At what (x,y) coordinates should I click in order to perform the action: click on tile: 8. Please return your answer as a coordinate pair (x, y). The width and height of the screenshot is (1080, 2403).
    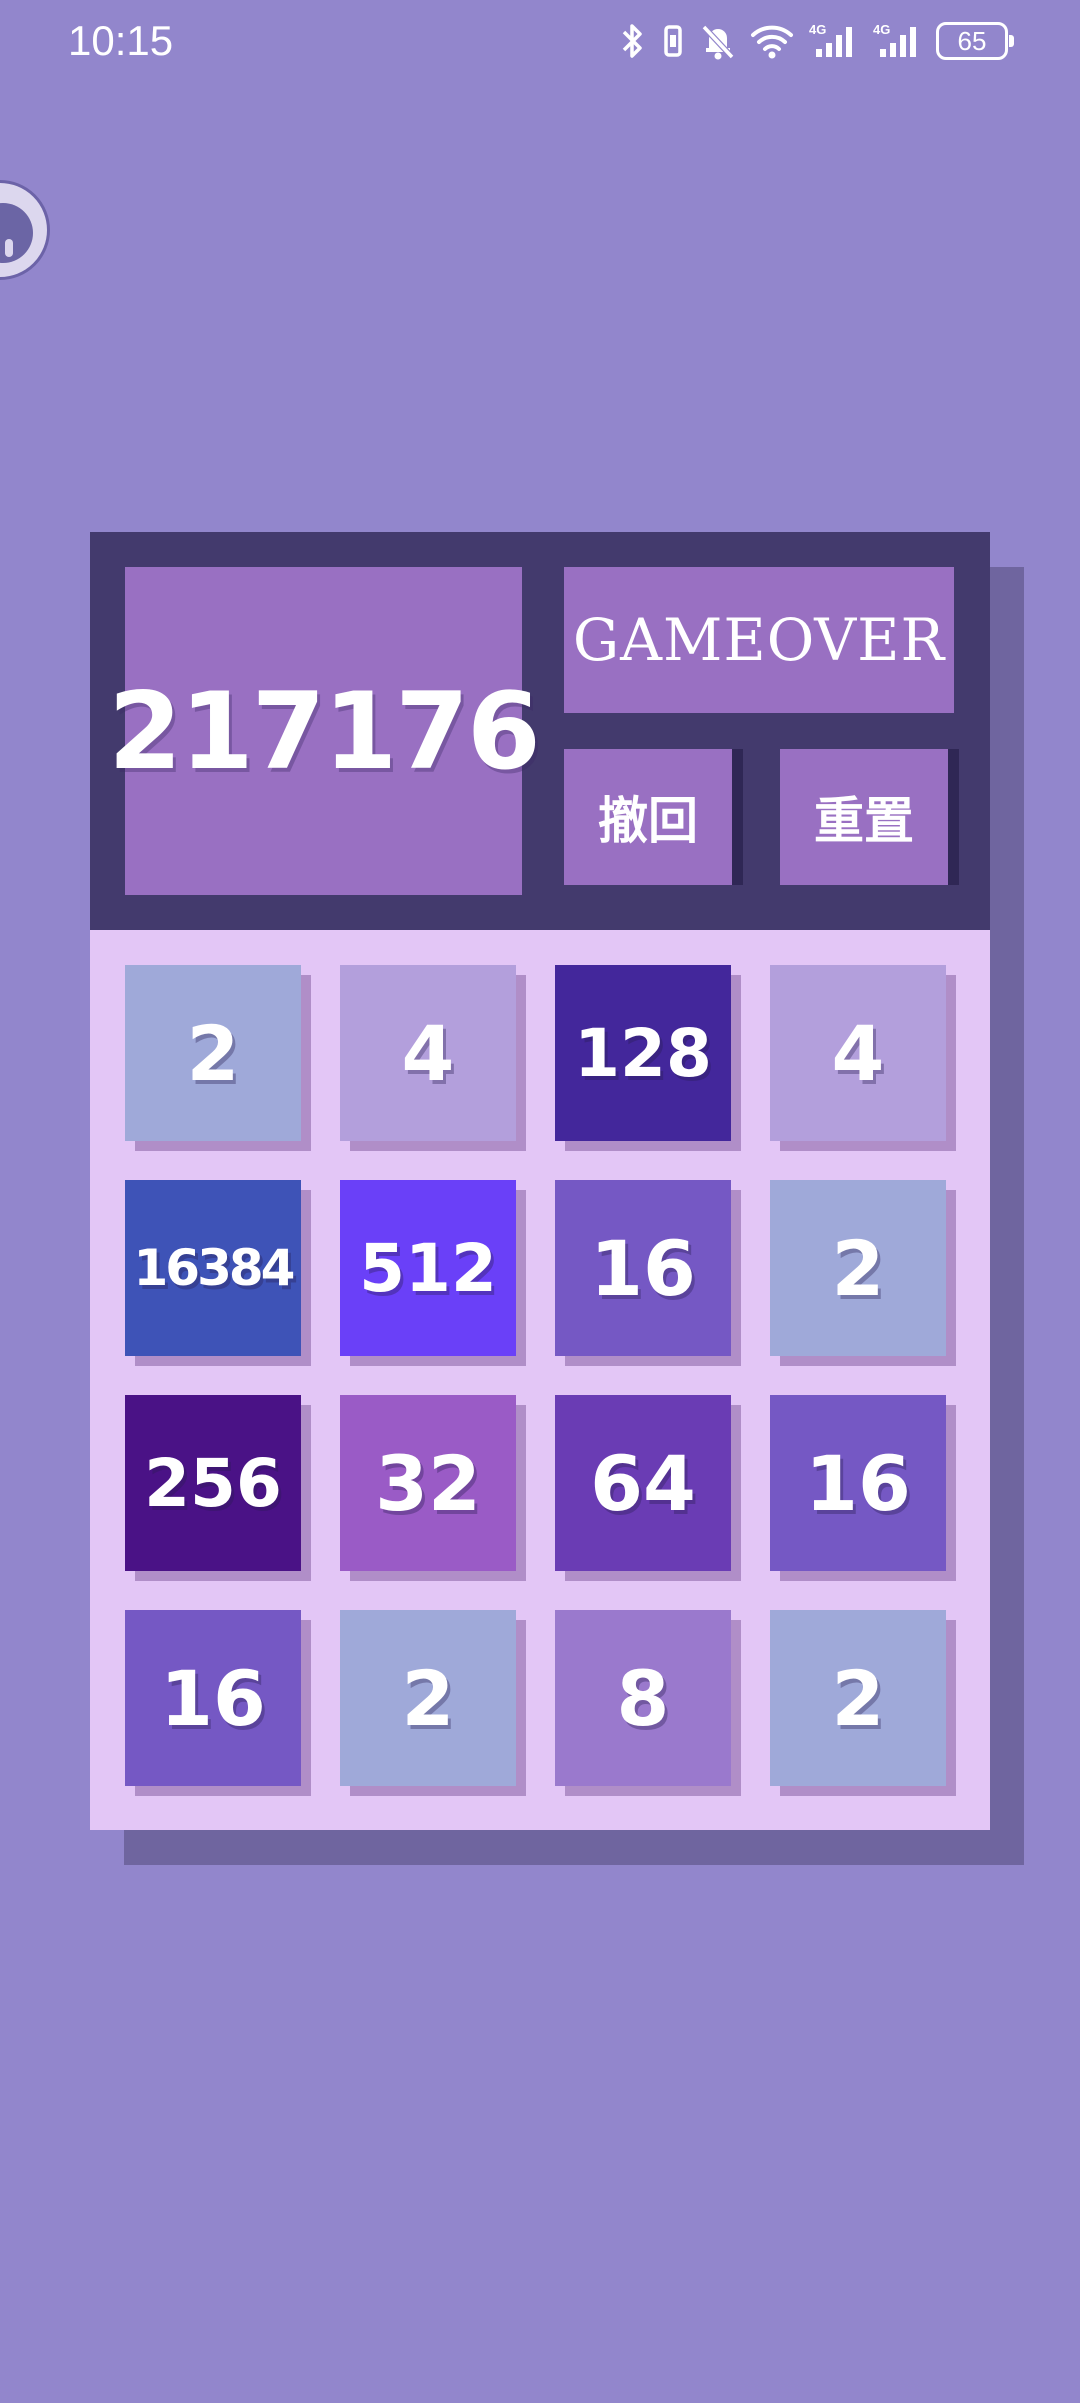
    Looking at the image, I should click on (643, 1698).